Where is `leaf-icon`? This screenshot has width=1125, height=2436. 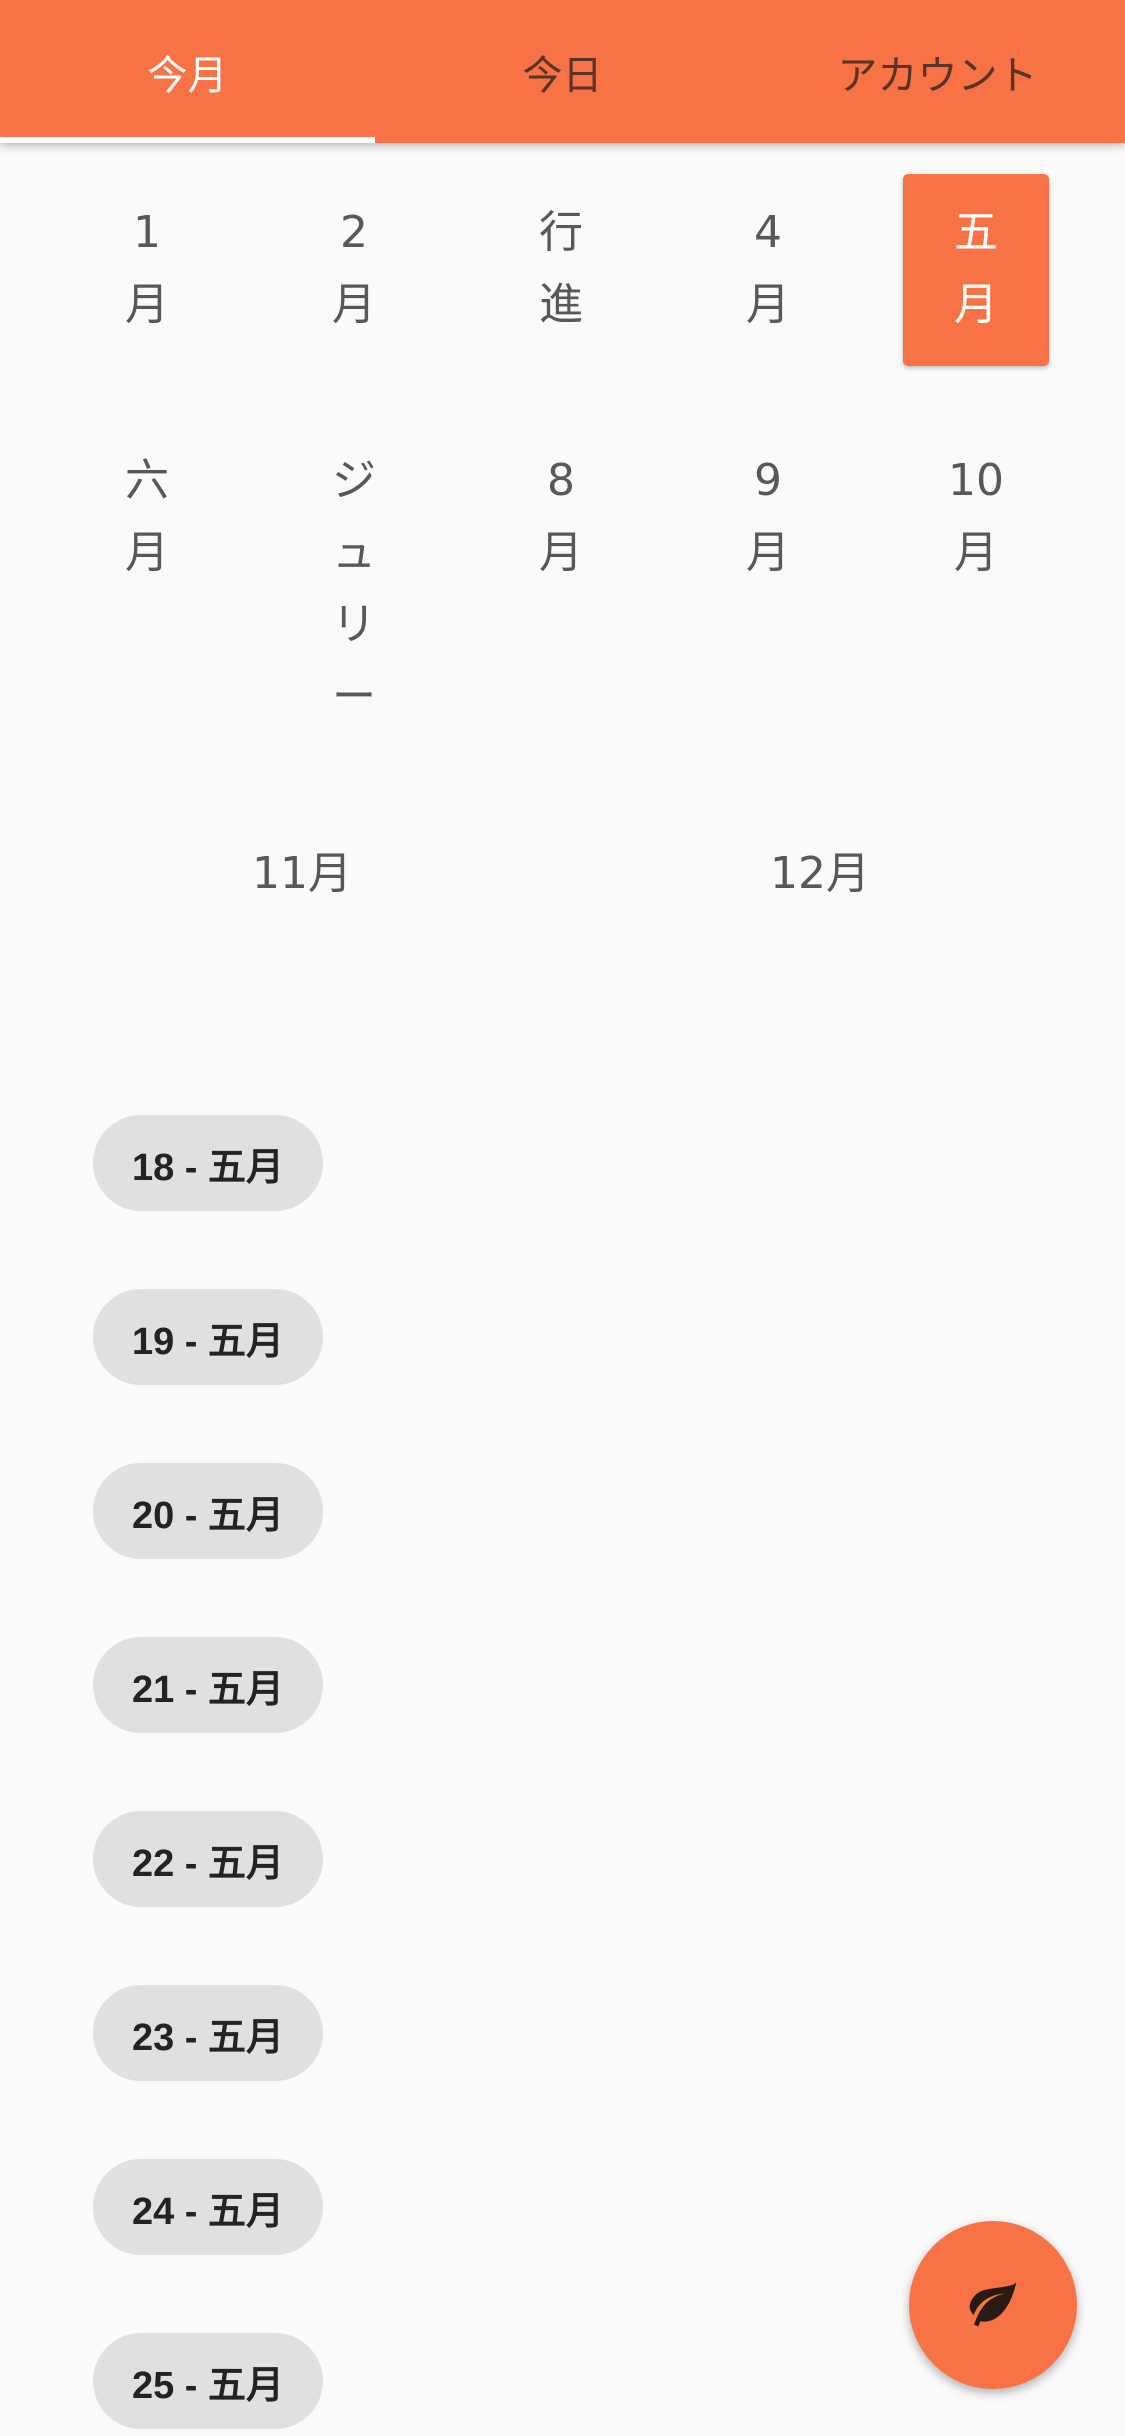 leaf-icon is located at coordinates (993, 2305).